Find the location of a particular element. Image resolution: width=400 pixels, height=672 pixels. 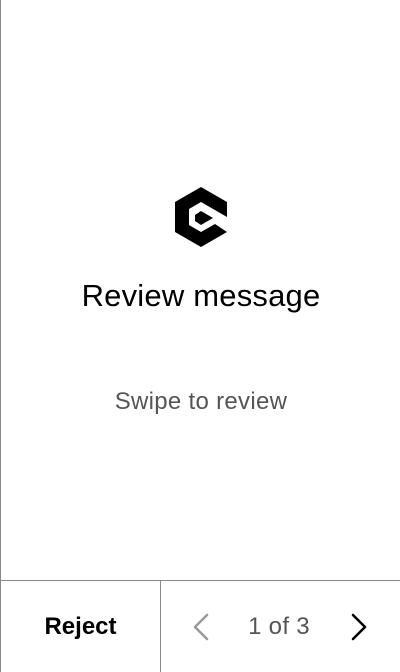

page-title: Review message is located at coordinates (201, 295).